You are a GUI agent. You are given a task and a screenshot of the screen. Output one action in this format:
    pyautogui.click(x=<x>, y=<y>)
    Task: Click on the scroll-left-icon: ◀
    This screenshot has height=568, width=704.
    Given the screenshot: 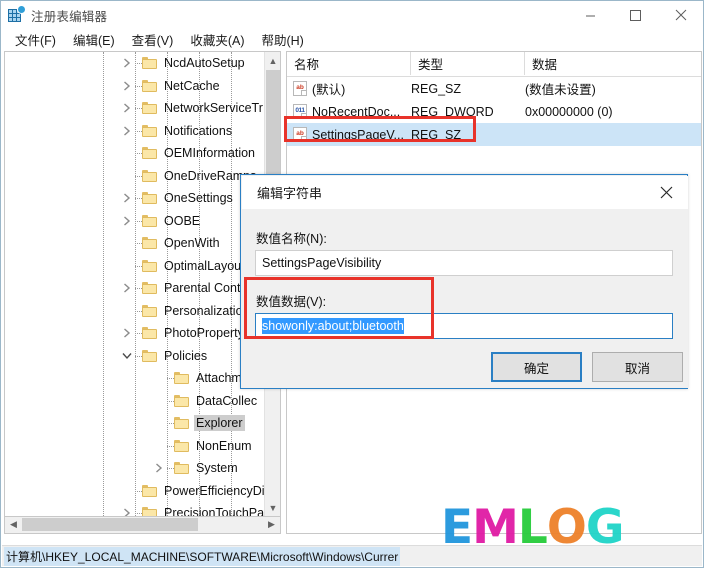 What is the action you would take?
    pyautogui.click(x=13, y=524)
    